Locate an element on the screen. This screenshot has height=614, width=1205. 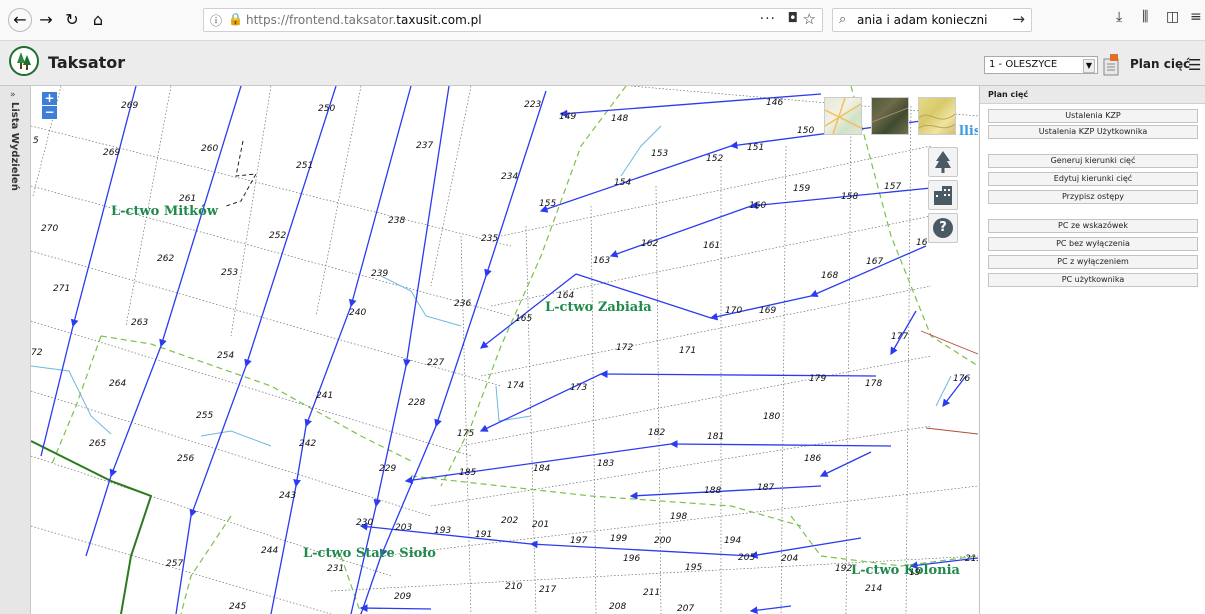
tree-icon is located at coordinates (943, 162).